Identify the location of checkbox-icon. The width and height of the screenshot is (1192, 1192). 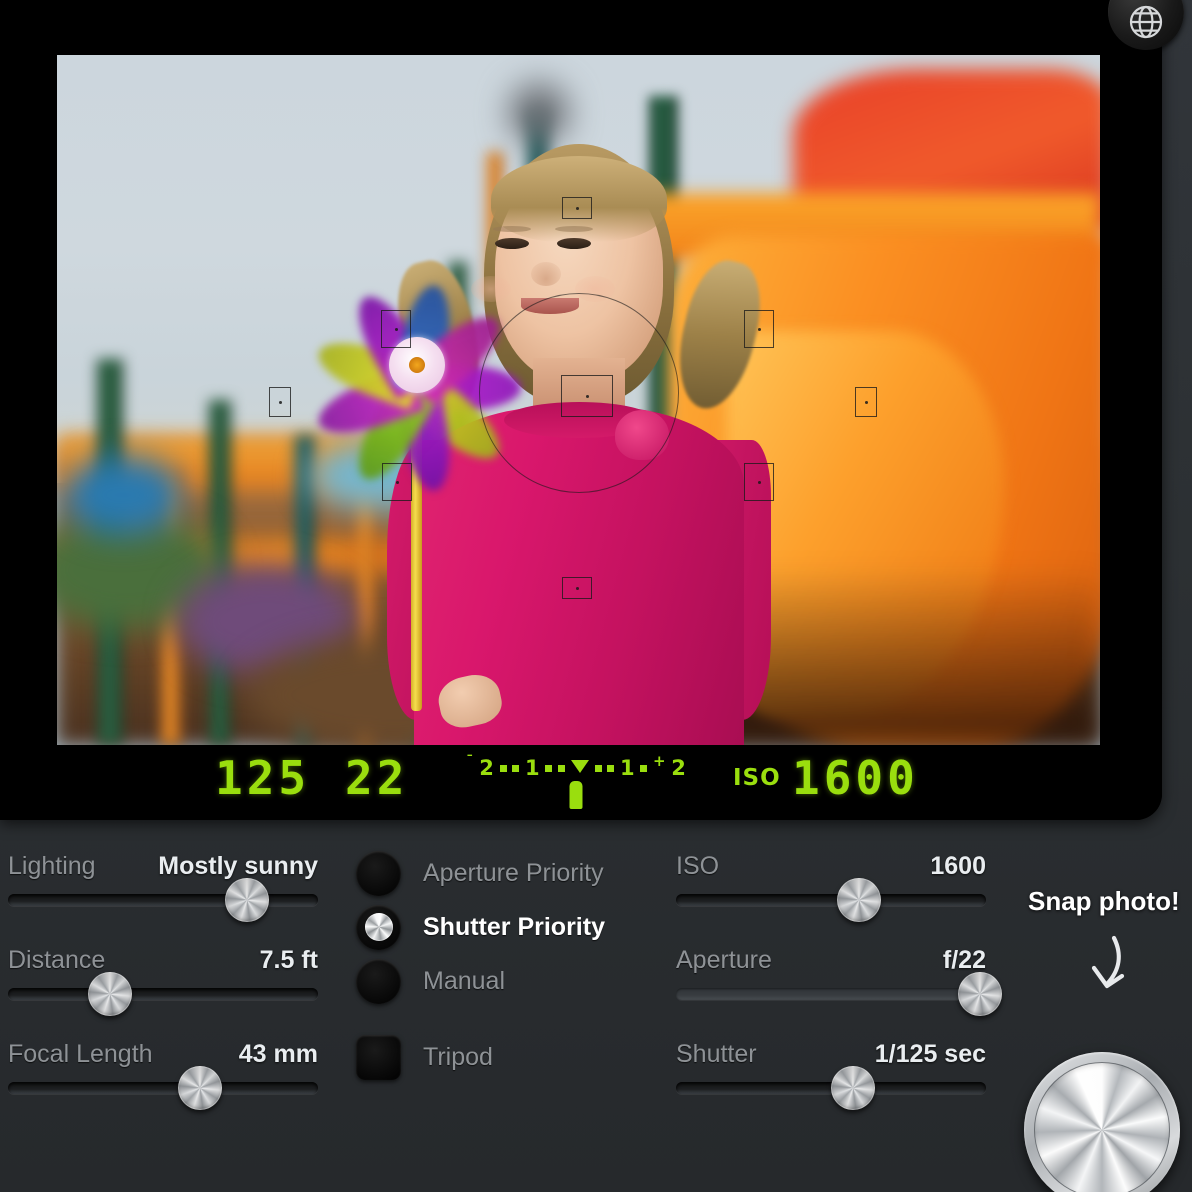
(378, 1057).